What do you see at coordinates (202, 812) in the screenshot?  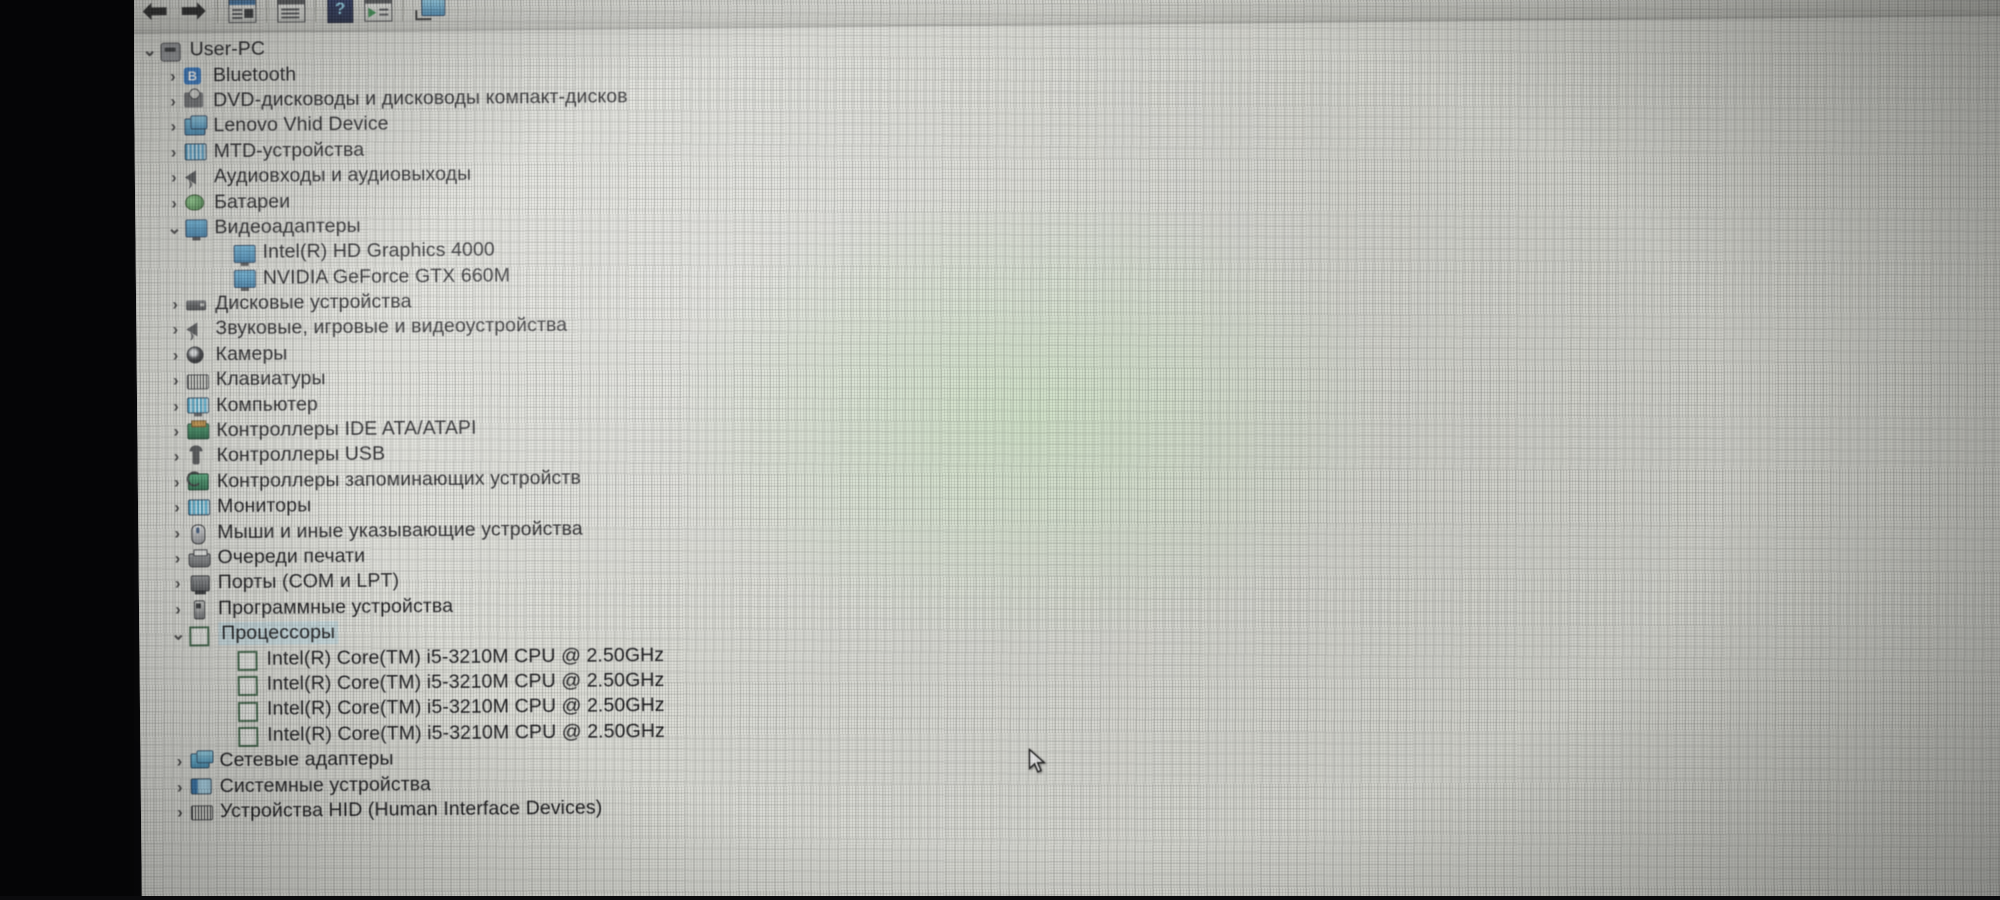 I see `hid-device-icon` at bounding box center [202, 812].